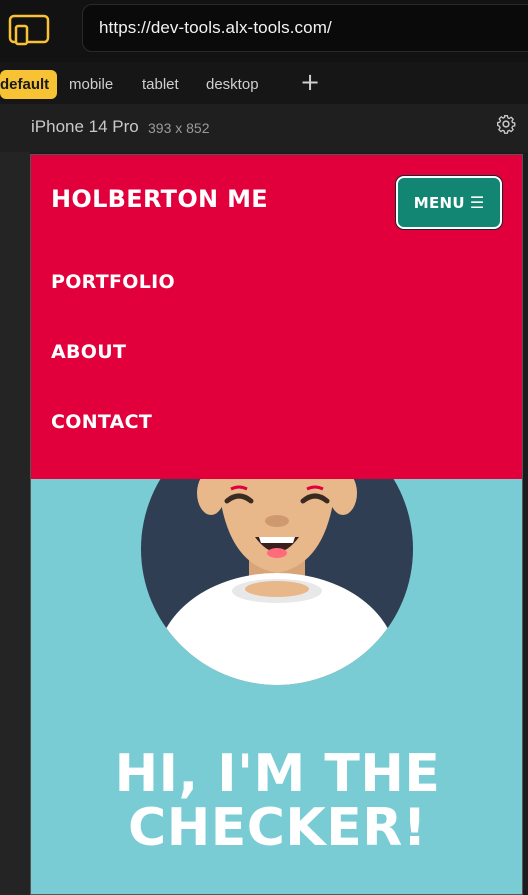 Image resolution: width=528 pixels, height=895 pixels. Describe the element at coordinates (215, 27) in the screenshot. I see `url-text: https://dev-tools.alx-tools.com/` at that location.